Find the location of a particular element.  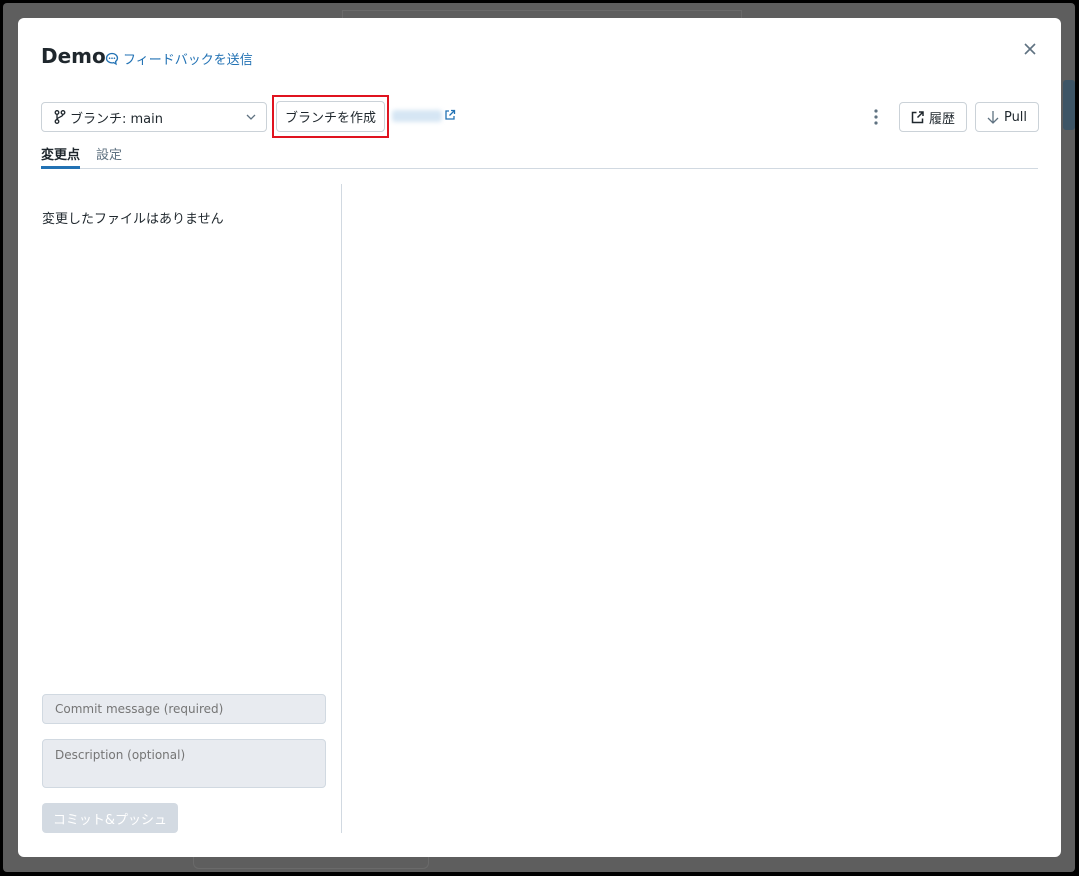

pull-button: Pull is located at coordinates (1007, 117).